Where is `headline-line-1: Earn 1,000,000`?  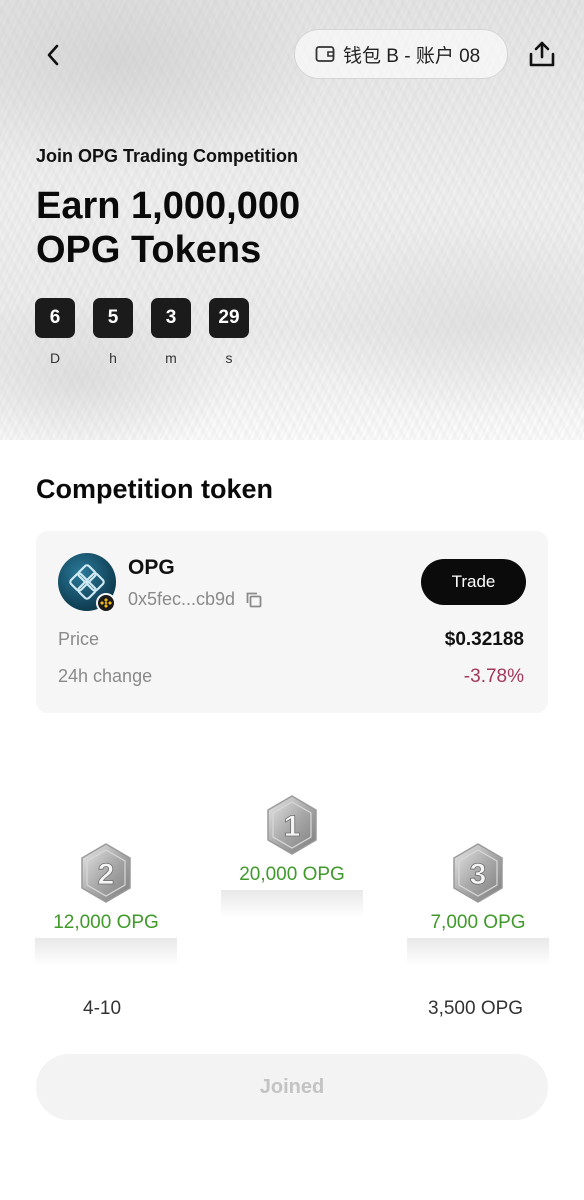 headline-line-1: Earn 1,000,000 is located at coordinates (168, 206).